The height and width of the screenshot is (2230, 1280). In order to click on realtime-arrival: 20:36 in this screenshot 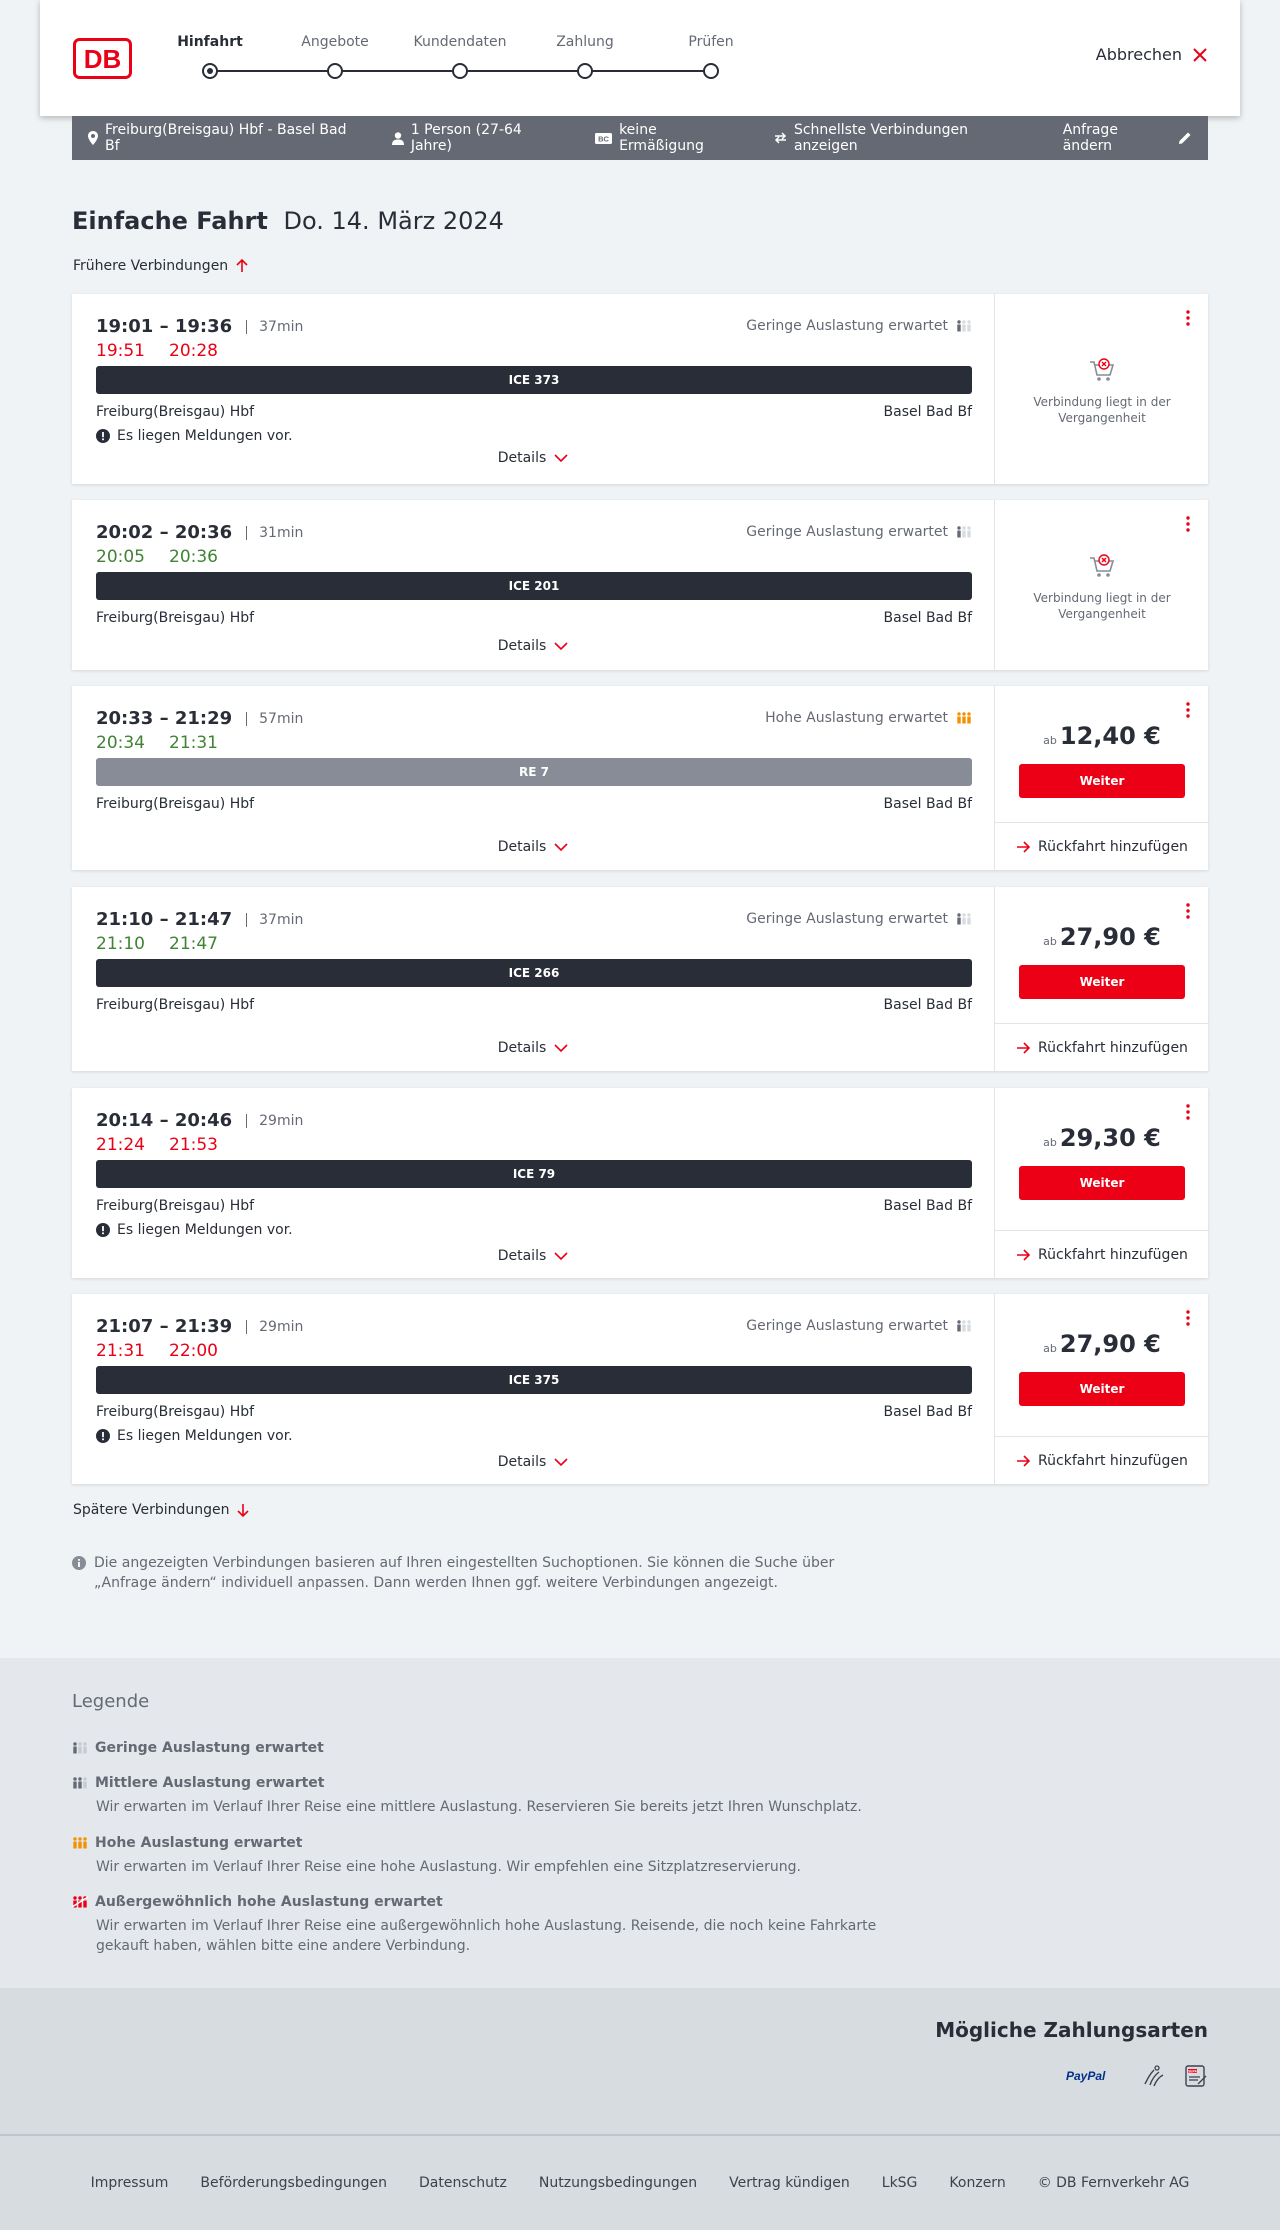, I will do `click(193, 557)`.